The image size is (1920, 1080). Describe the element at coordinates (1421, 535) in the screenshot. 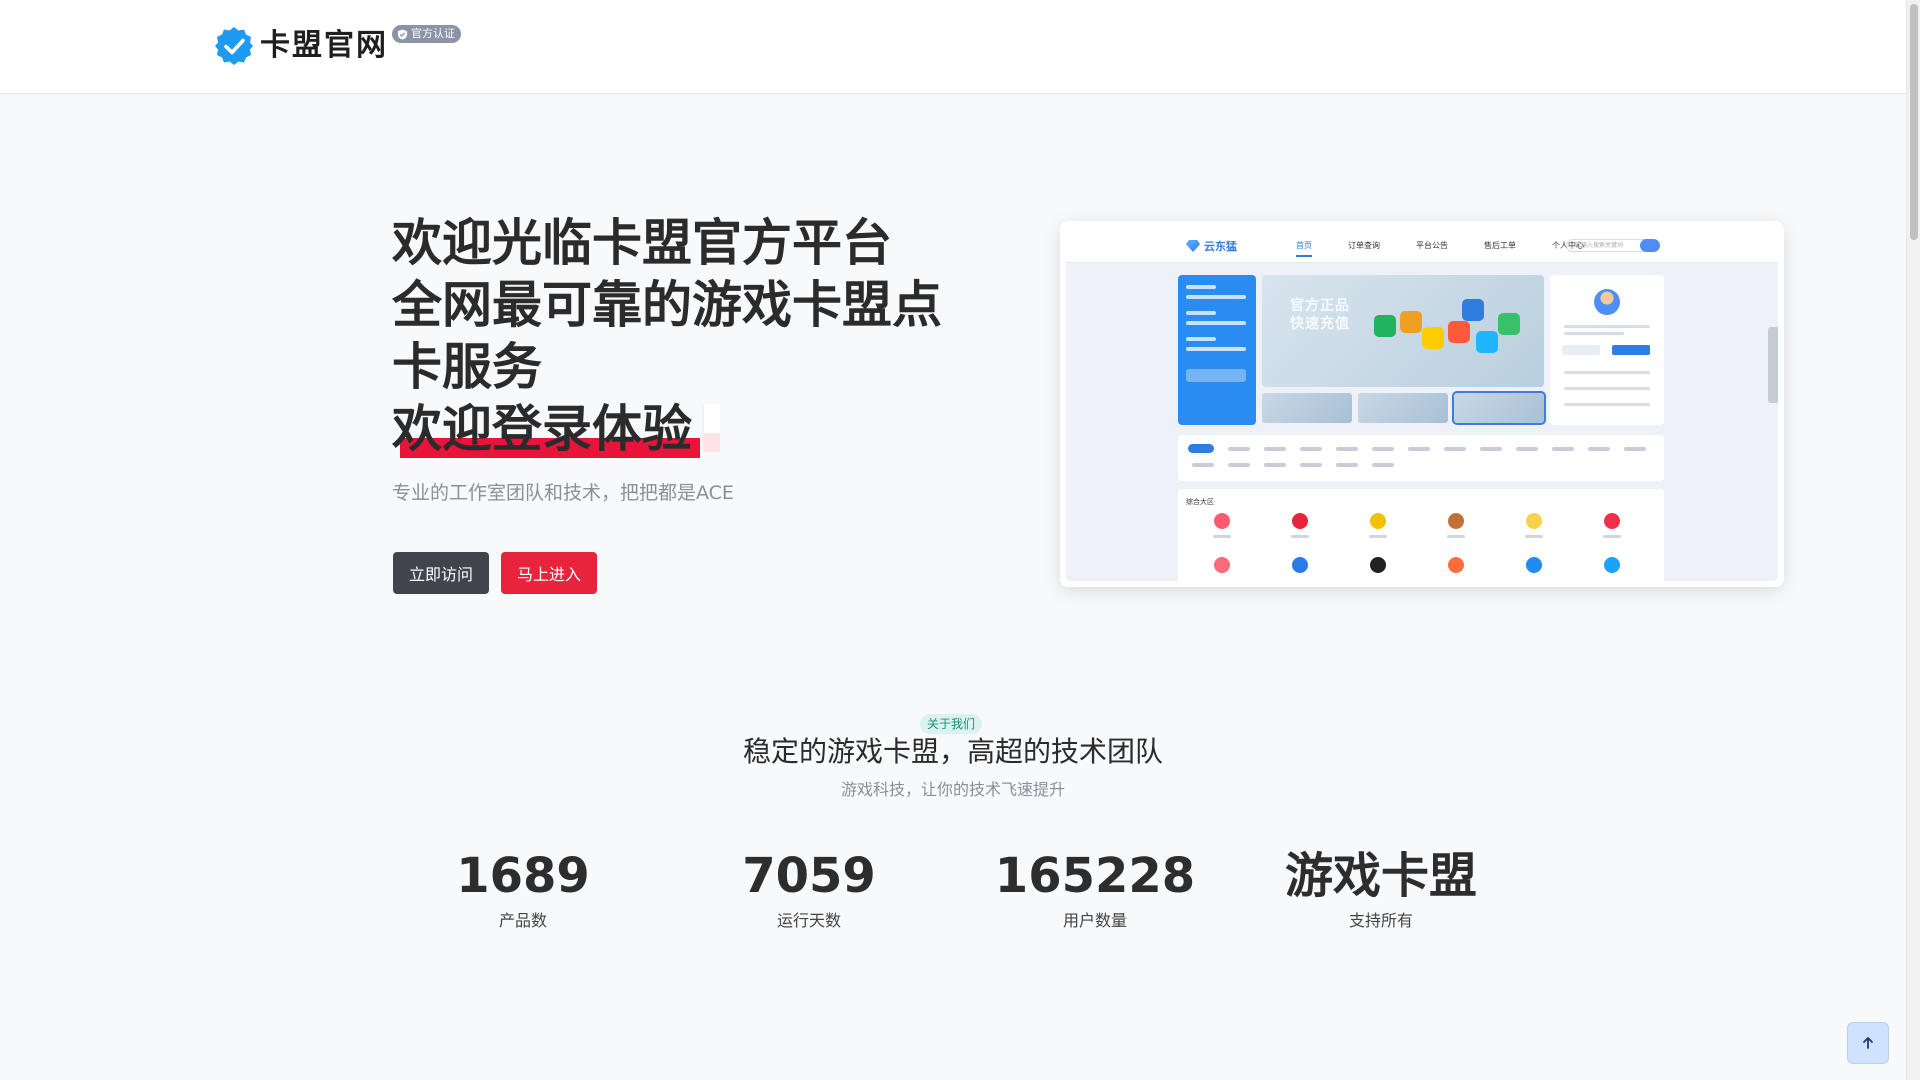

I see `preview-product-grid: 综合大区` at that location.